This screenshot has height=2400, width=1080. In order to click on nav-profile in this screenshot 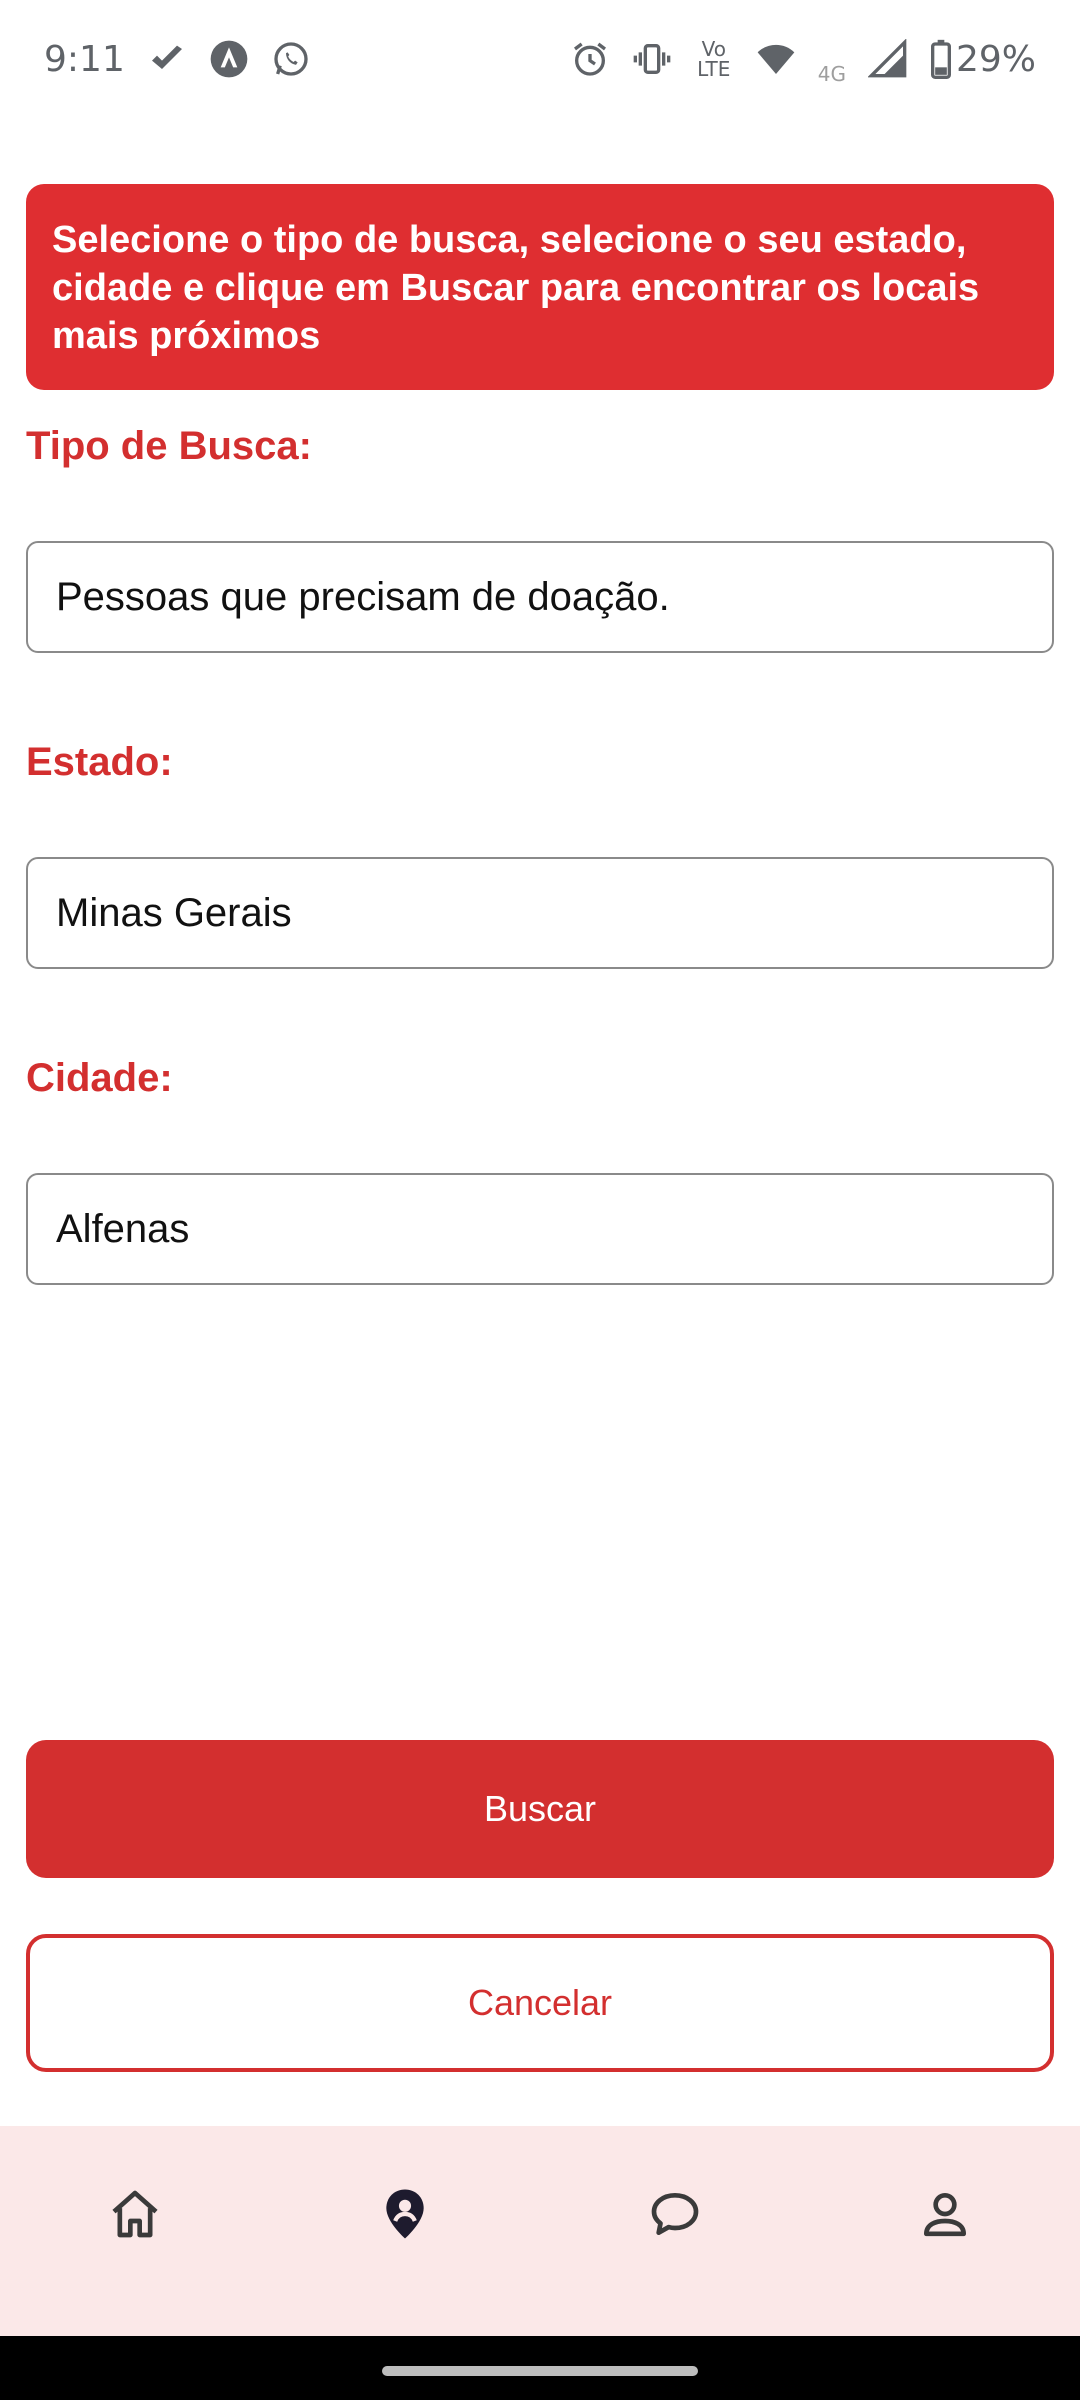, I will do `click(945, 2216)`.